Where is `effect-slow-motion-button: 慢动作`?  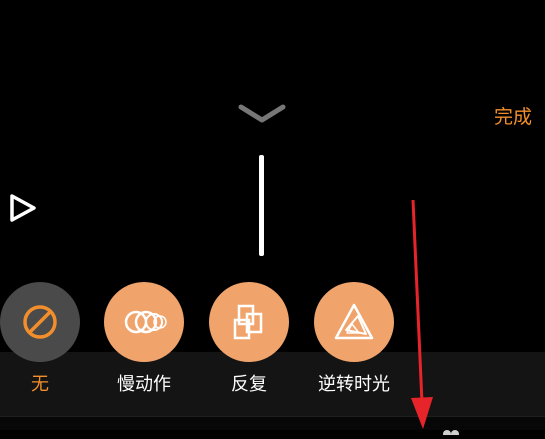 effect-slow-motion-button: 慢动作 is located at coordinates (144, 342).